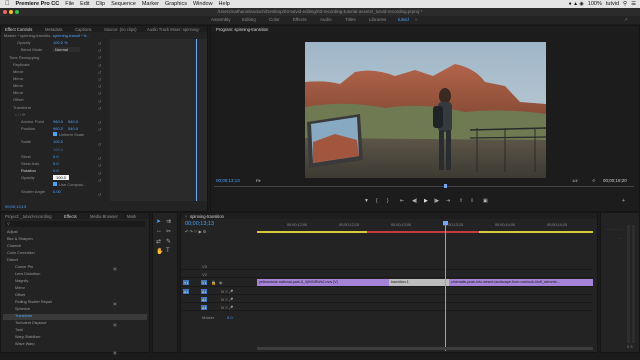 This screenshot has height=360, width=640. Describe the element at coordinates (472, 201) in the screenshot. I see `extract-icon: ⇩` at that location.